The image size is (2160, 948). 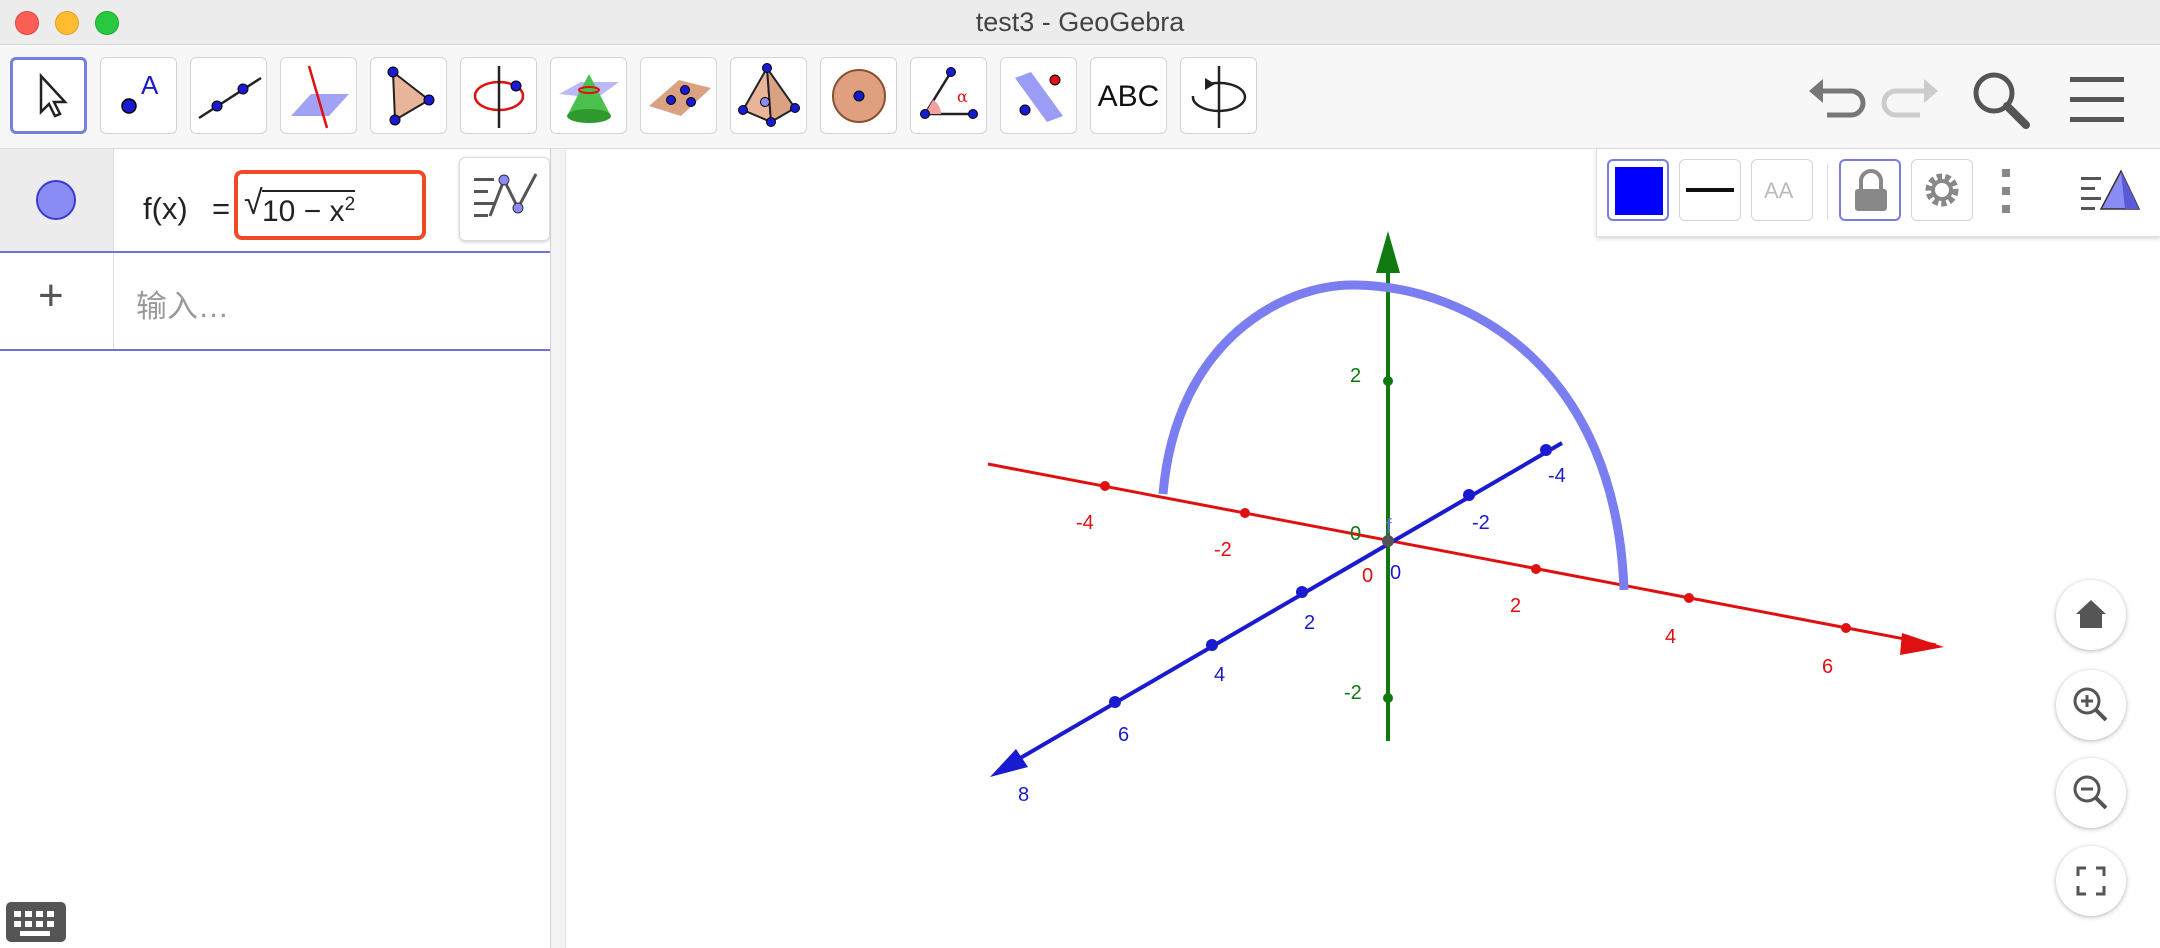 I want to click on line-icon, so click(x=230, y=98).